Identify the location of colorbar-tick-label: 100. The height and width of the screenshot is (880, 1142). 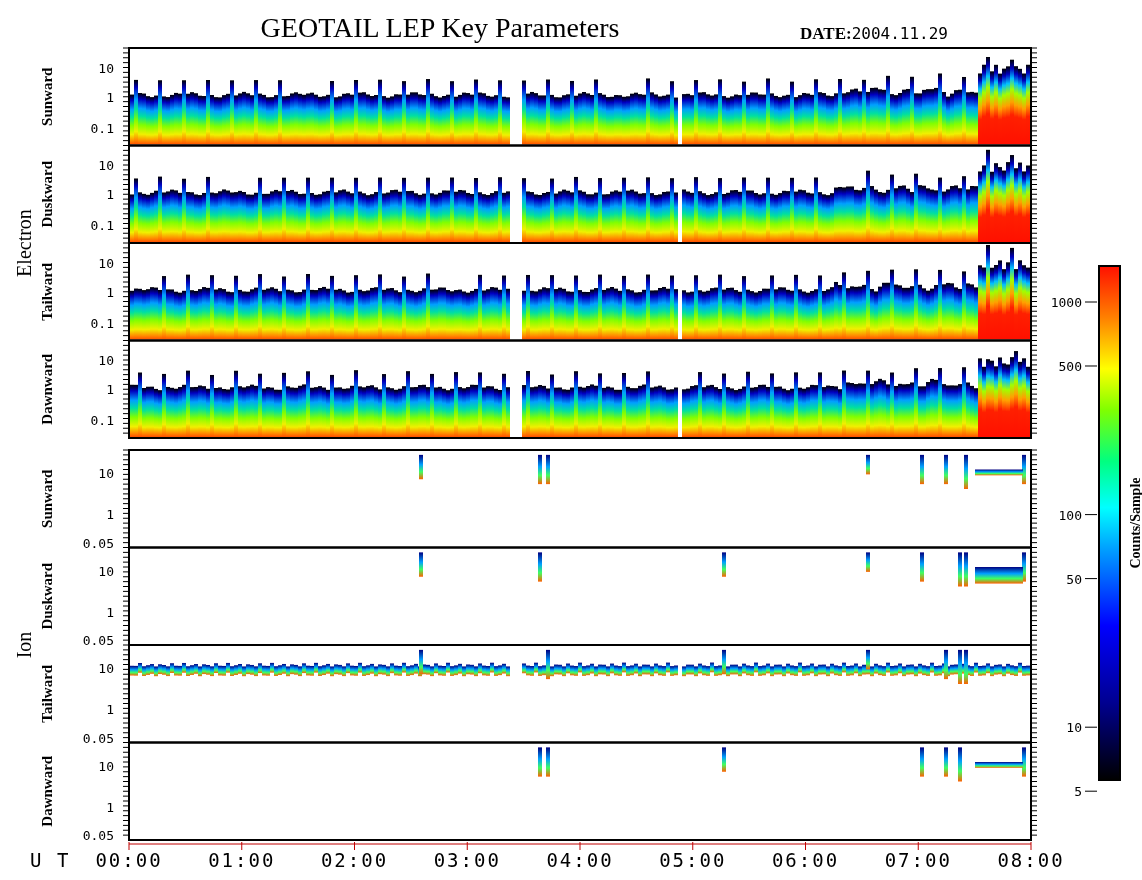
(1070, 515).